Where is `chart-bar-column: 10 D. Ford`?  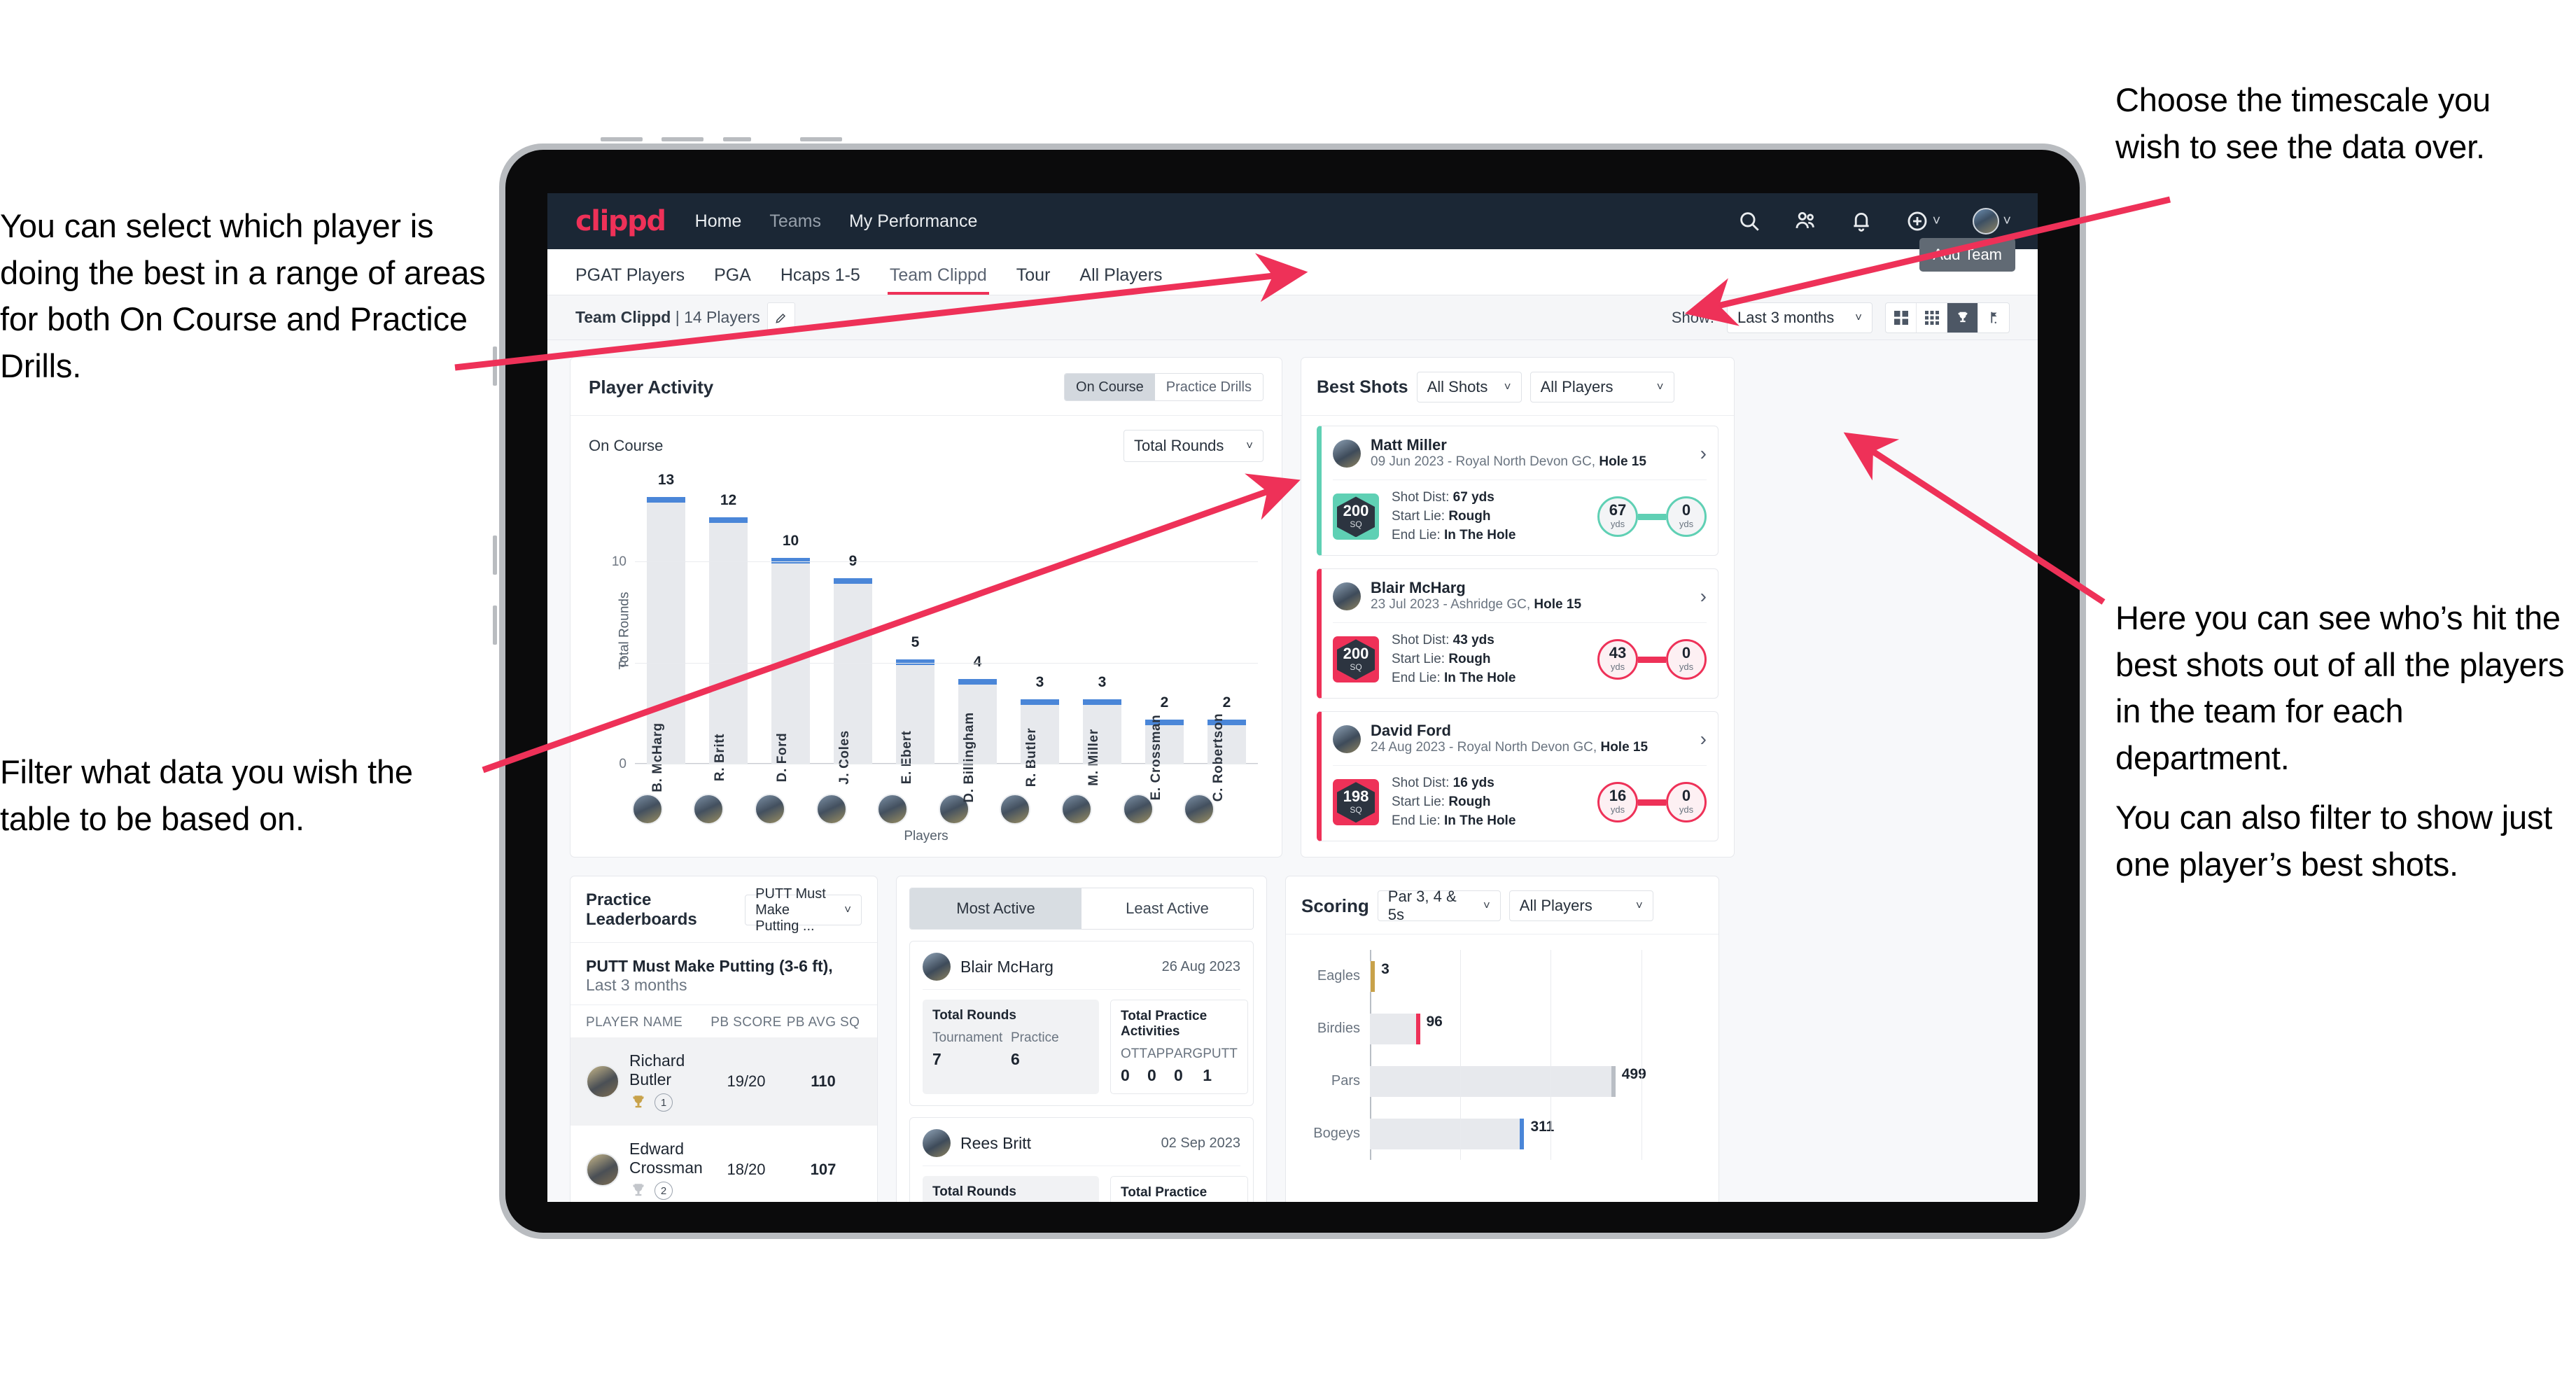 chart-bar-column: 10 D. Ford is located at coordinates (791, 636).